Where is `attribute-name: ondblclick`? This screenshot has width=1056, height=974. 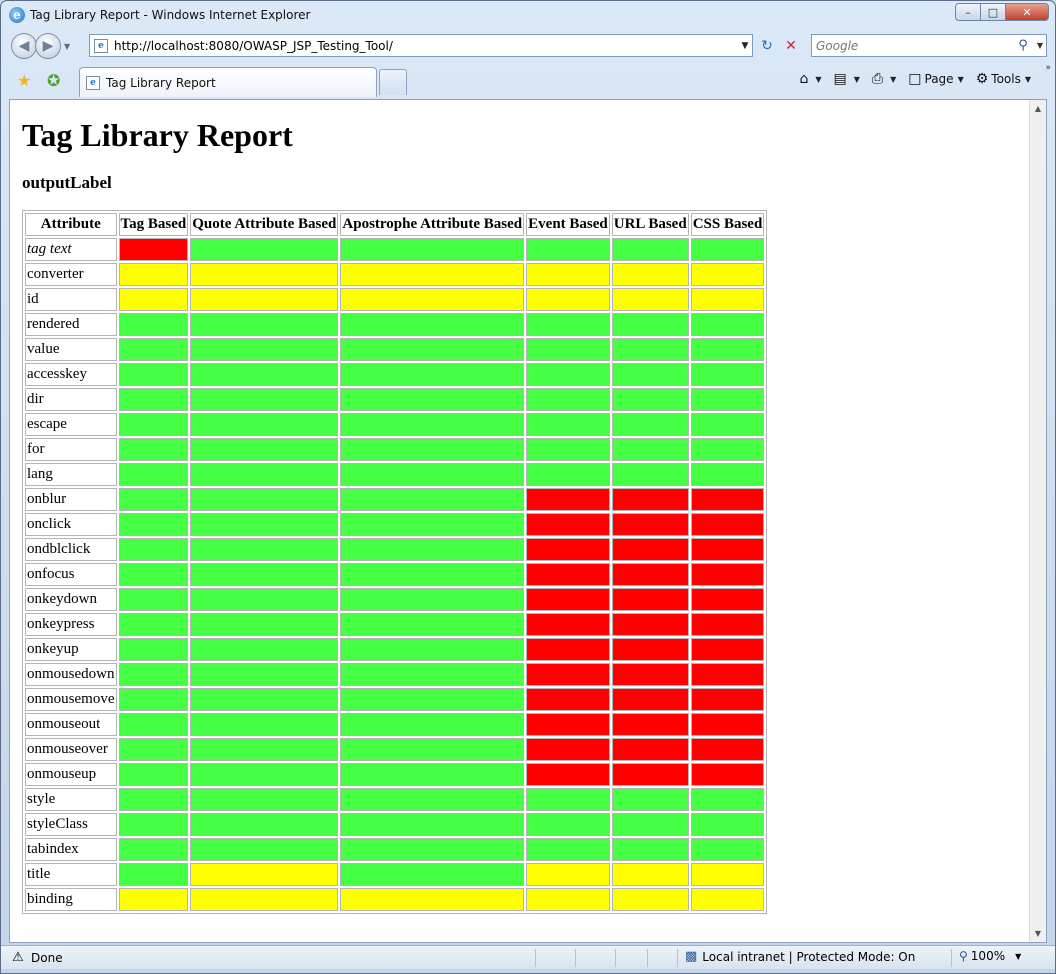
attribute-name: ondblclick is located at coordinates (71, 549).